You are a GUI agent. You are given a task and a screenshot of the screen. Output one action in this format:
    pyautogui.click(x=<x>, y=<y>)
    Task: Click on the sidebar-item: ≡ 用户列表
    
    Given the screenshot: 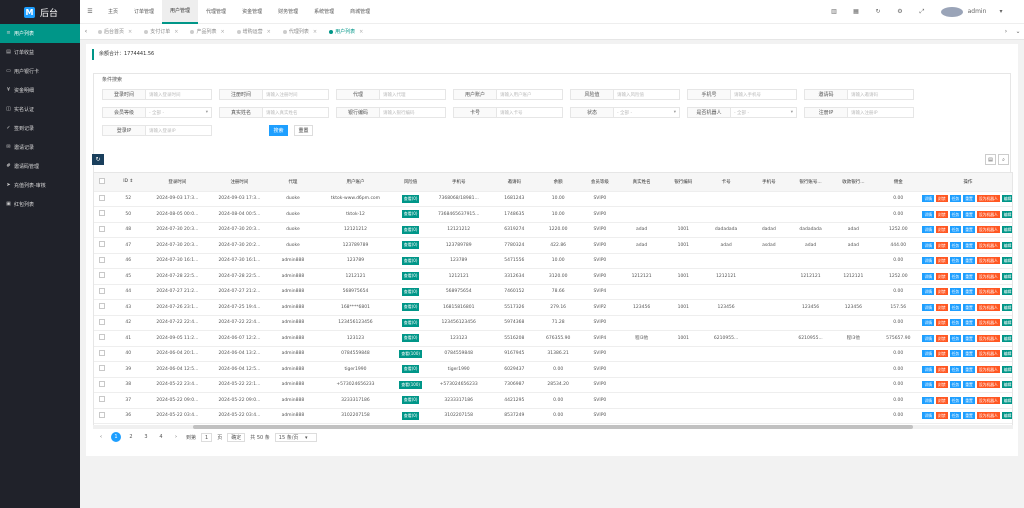 What is the action you would take?
    pyautogui.click(x=40, y=33)
    